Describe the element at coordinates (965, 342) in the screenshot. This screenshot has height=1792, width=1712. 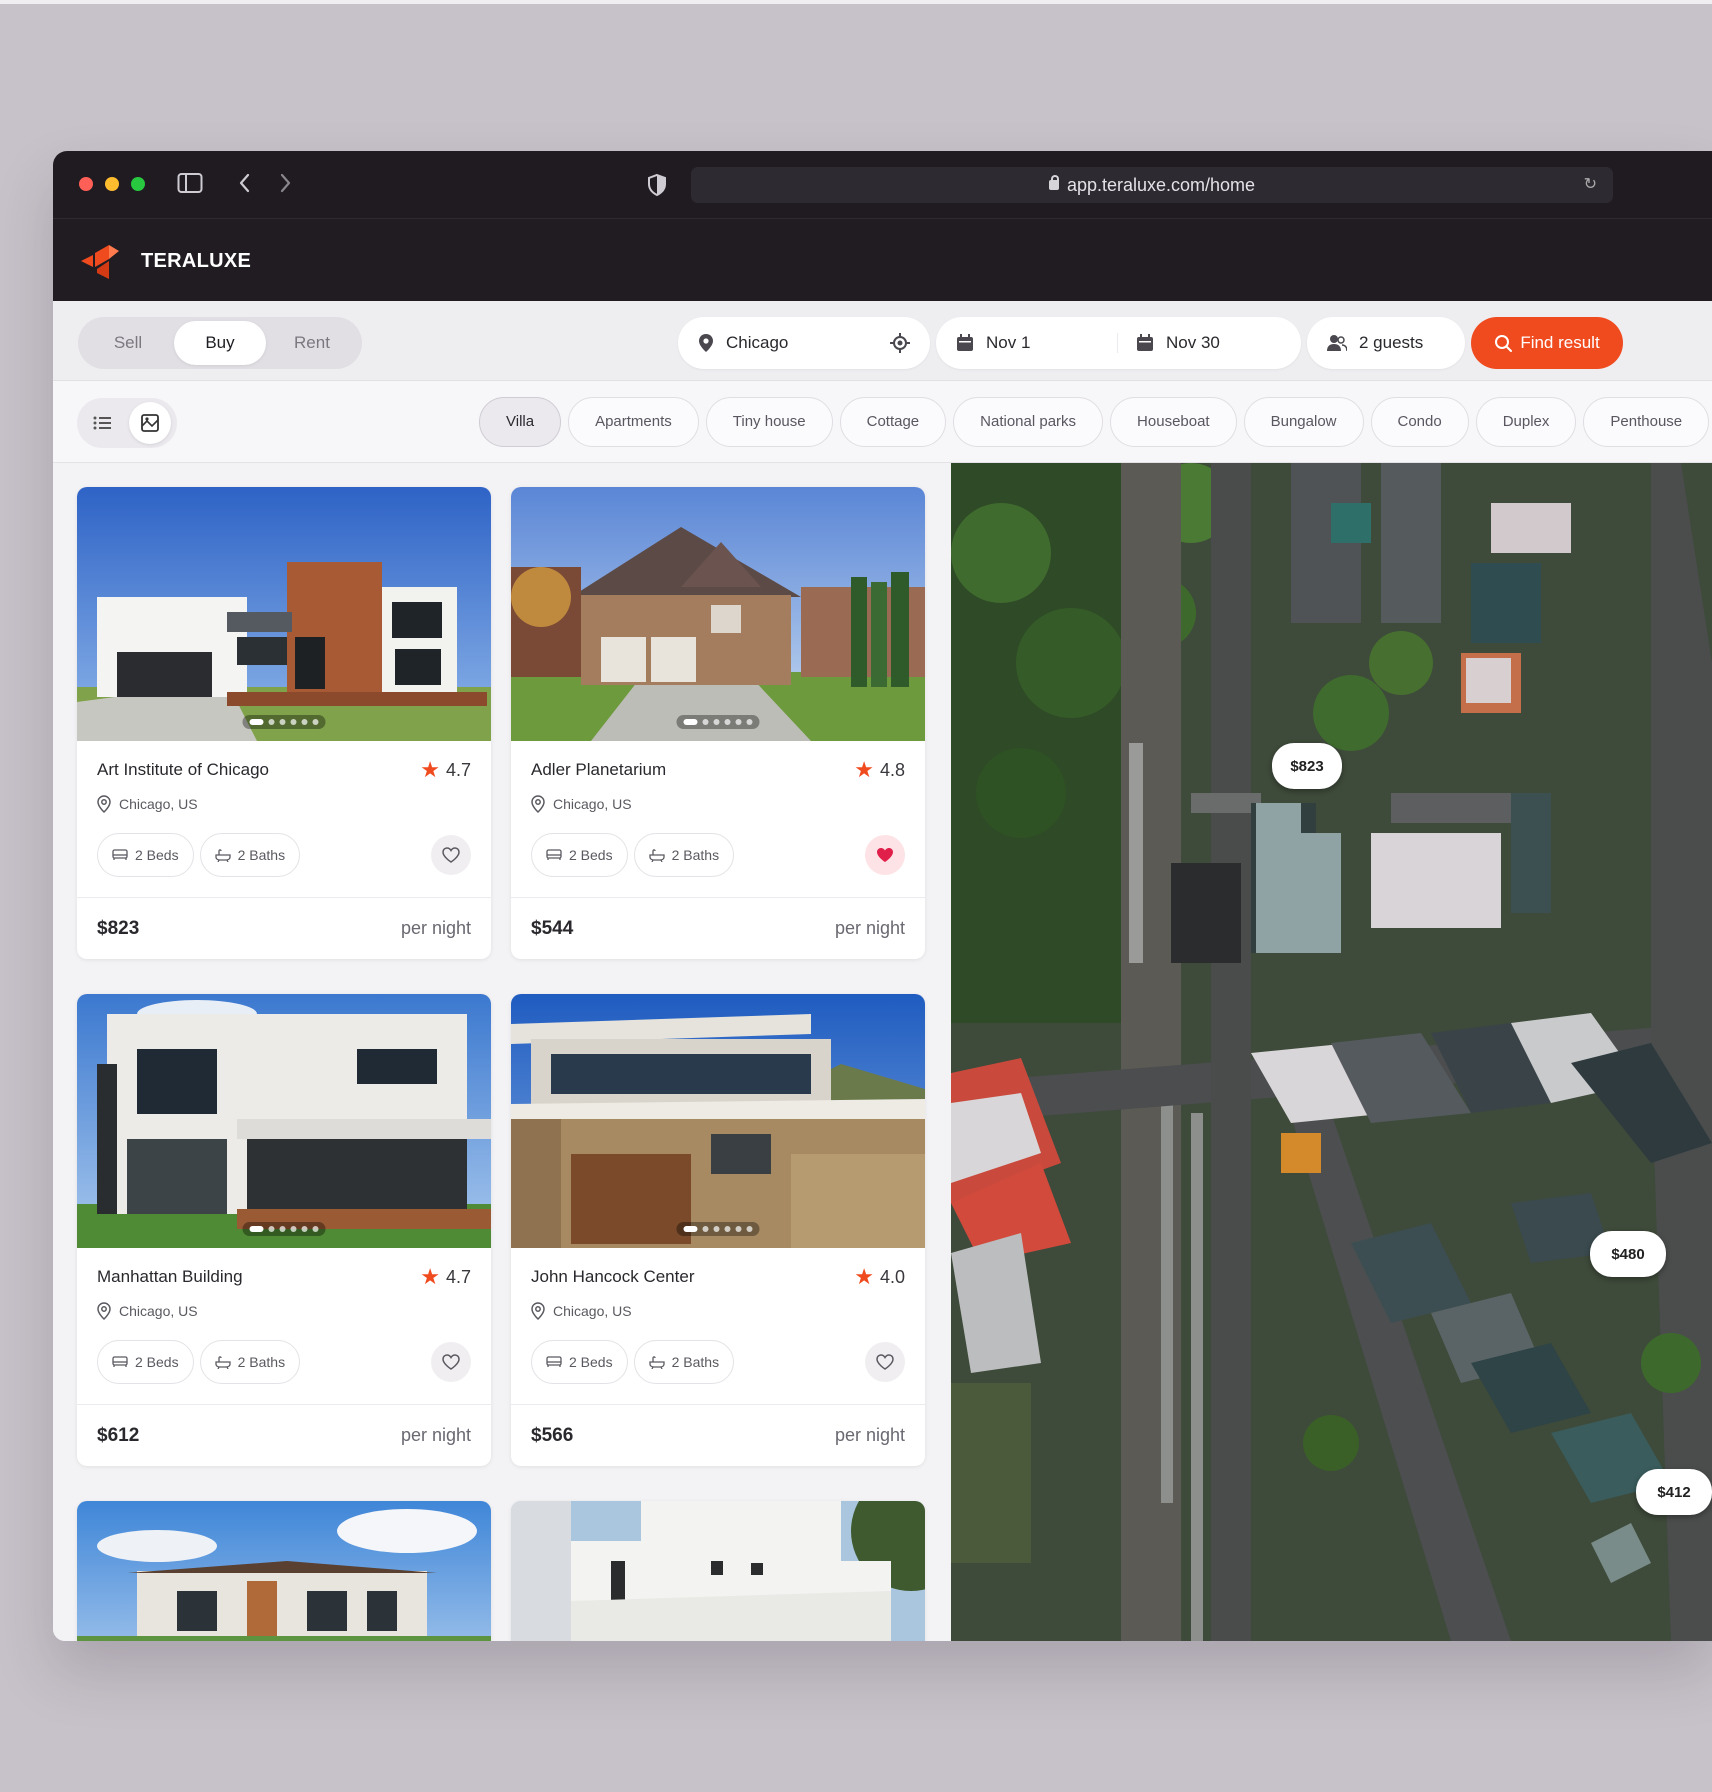
I see `calendar-icon` at that location.